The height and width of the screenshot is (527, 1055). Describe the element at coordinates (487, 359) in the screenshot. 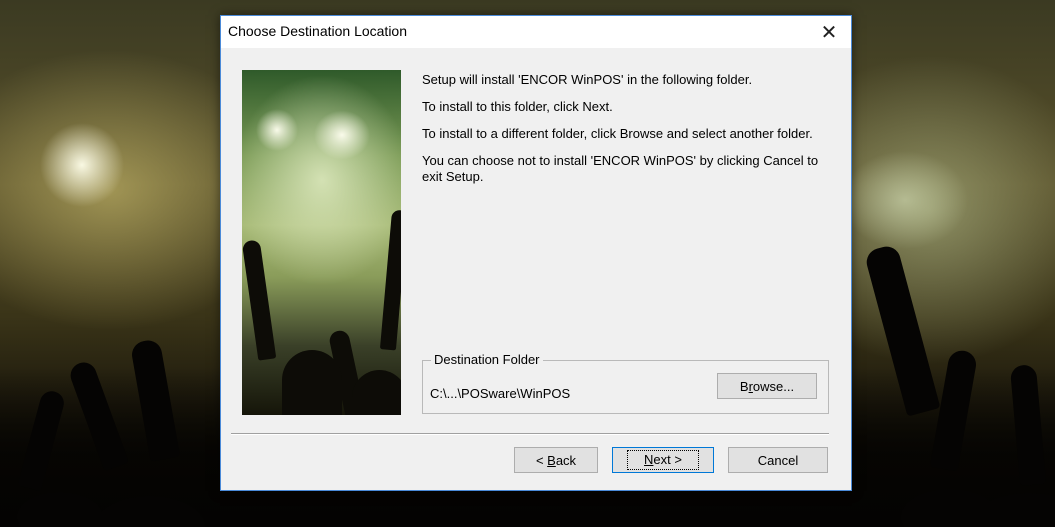

I see `destination-folder-label: Destination Folder` at that location.